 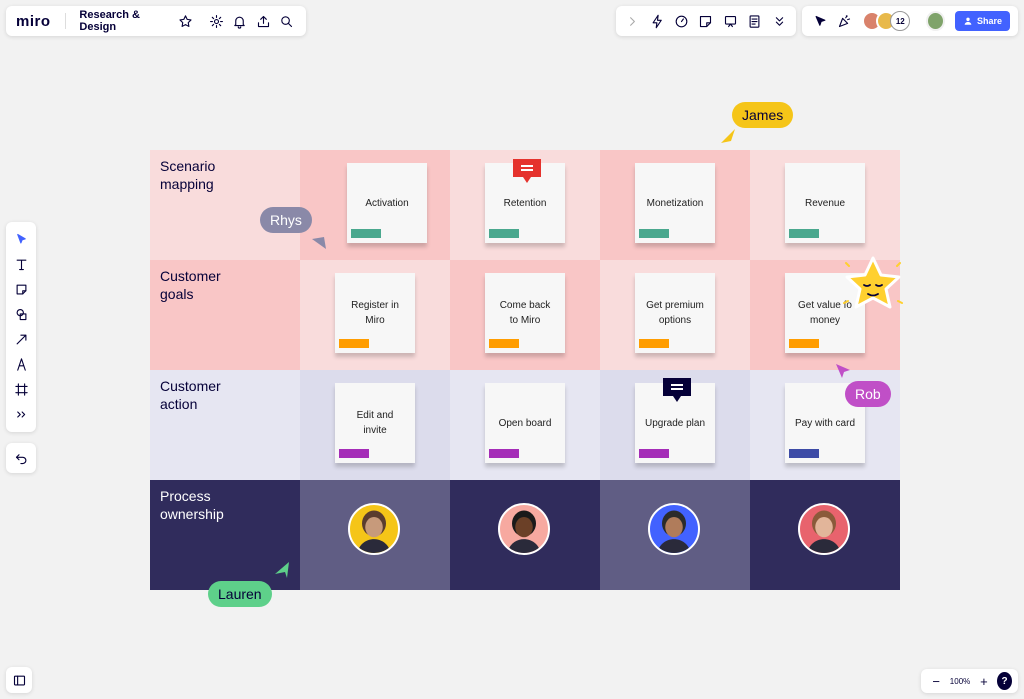 I want to click on cursor-name: Rhys, so click(x=286, y=220).